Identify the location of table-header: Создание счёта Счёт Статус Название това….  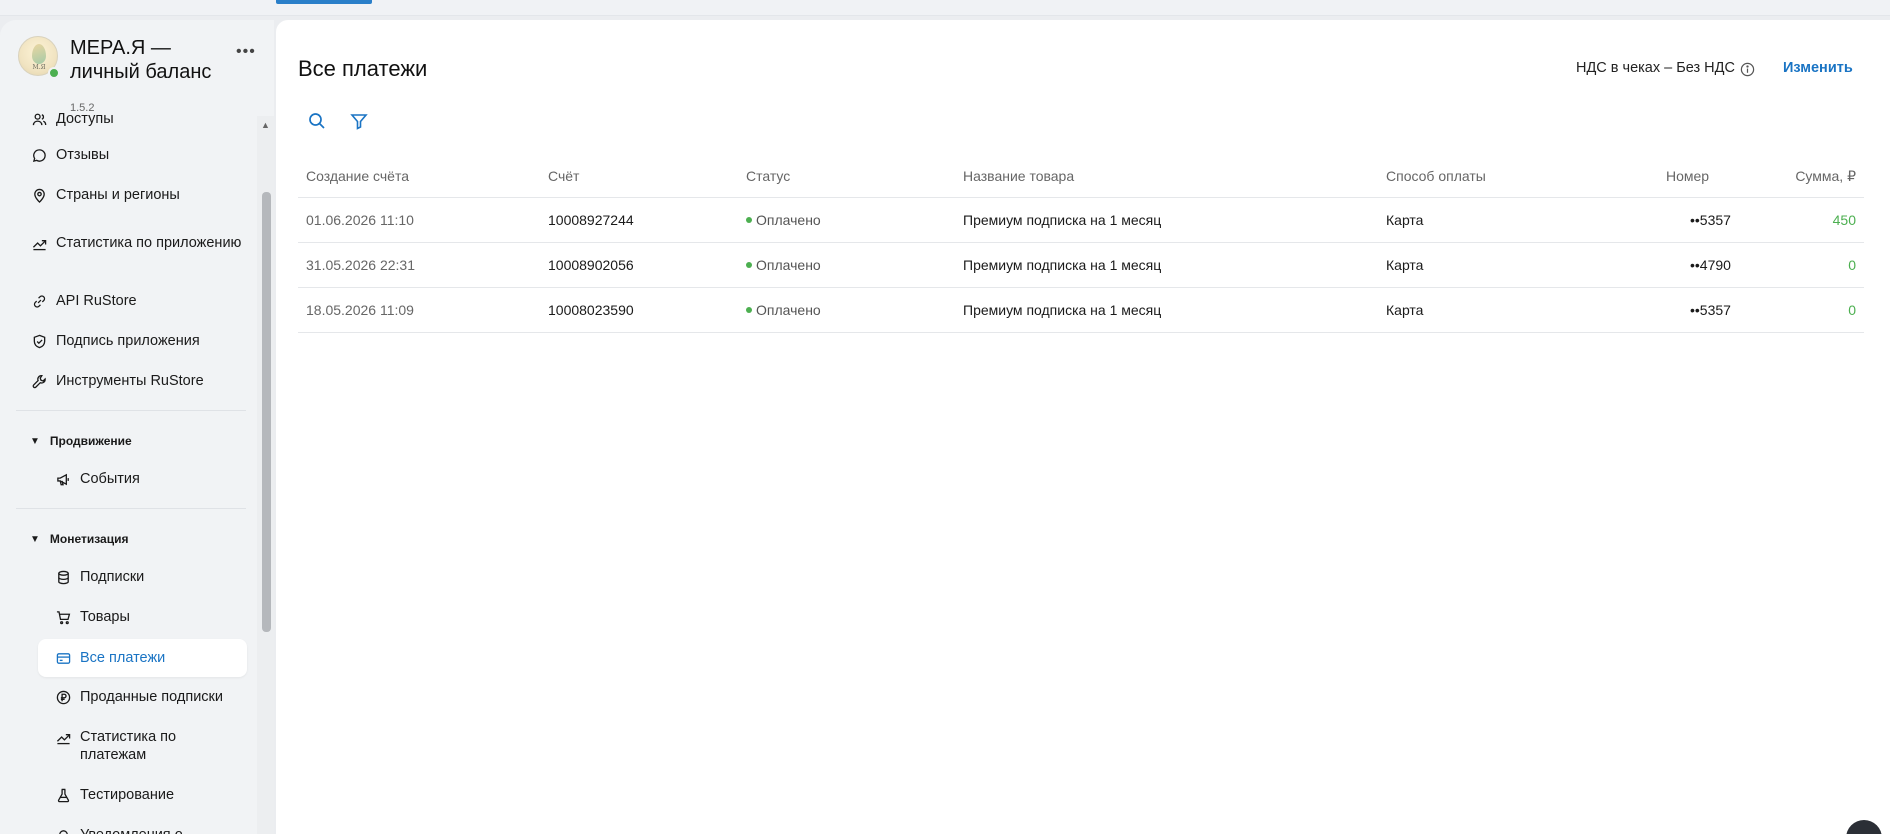
(1081, 178).